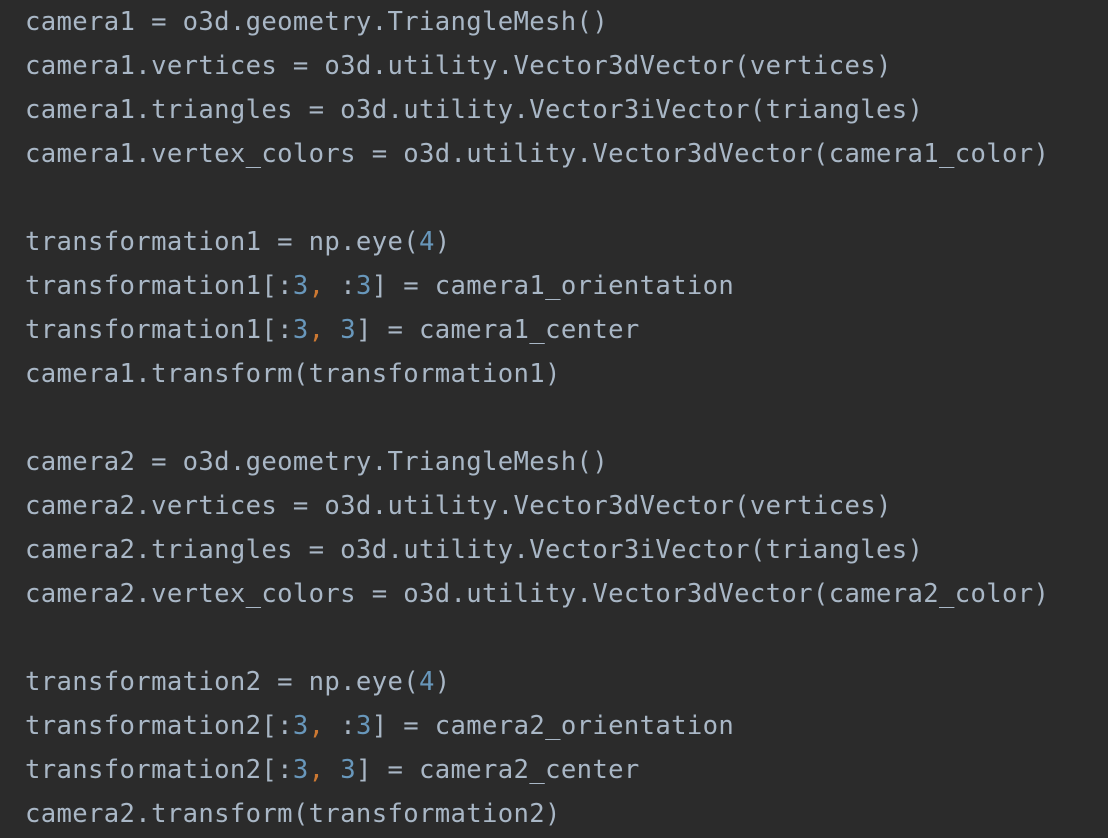 Image resolution: width=1108 pixels, height=838 pixels. Describe the element at coordinates (293, 814) in the screenshot. I see `code-token: camera2.transform(transformation2)` at that location.